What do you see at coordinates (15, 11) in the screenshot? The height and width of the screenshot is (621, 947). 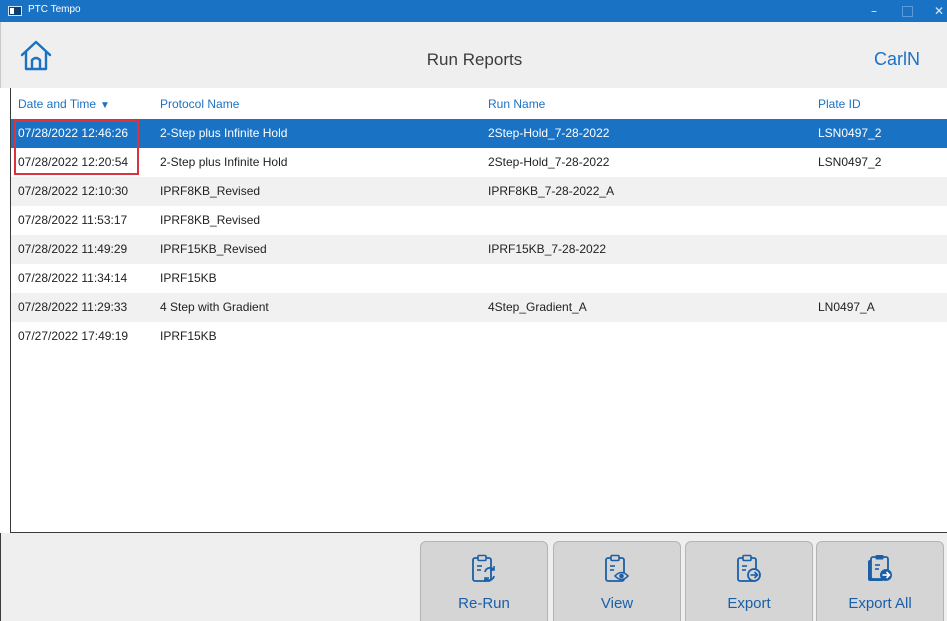 I see `app-icon` at bounding box center [15, 11].